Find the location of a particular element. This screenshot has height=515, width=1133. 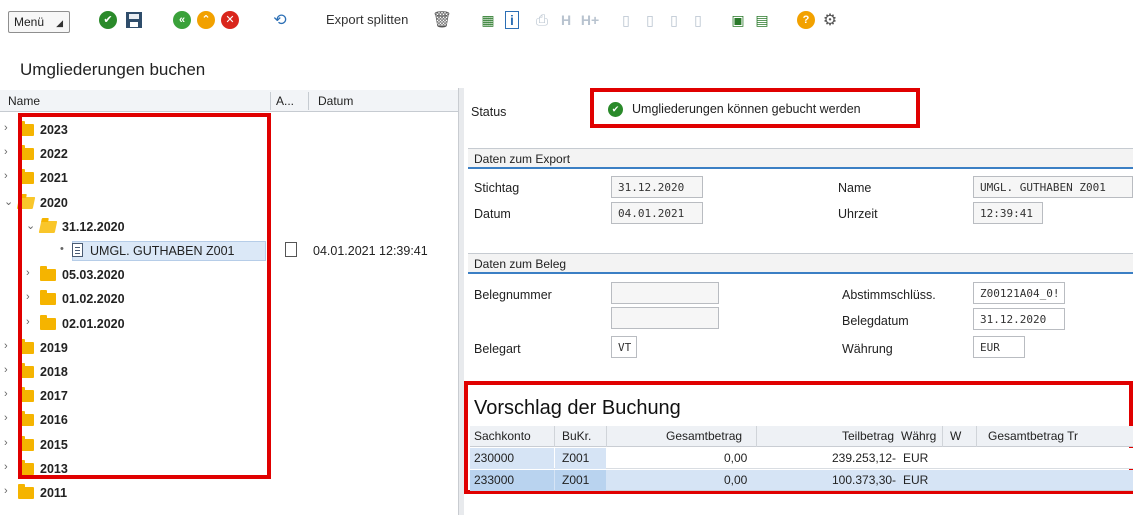

info-icon: i is located at coordinates (512, 20).